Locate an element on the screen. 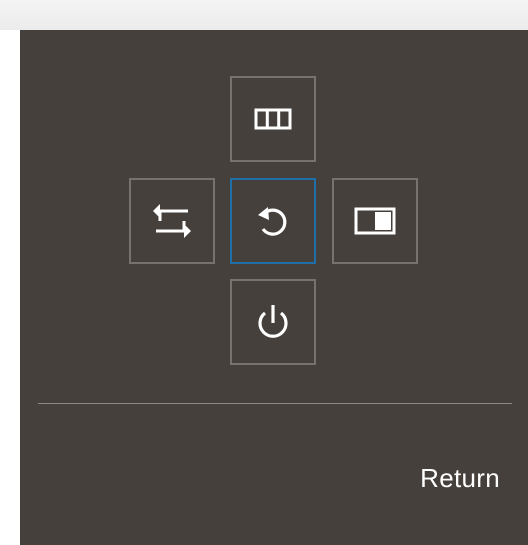  osd-button-right is located at coordinates (375, 221).